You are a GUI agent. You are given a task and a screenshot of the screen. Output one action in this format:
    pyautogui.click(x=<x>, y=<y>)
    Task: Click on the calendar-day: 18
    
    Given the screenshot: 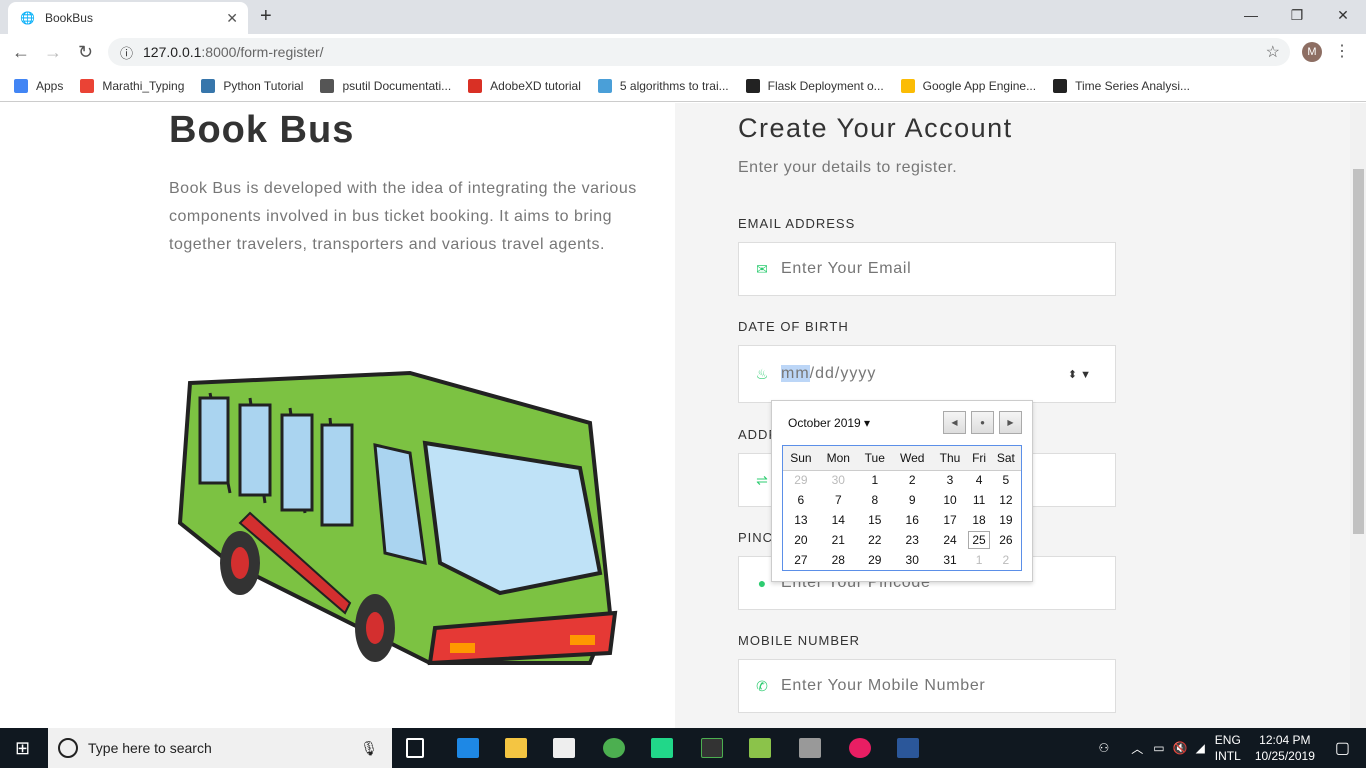 What is the action you would take?
    pyautogui.click(x=978, y=520)
    